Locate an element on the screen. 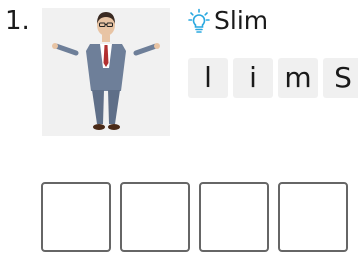  hint-row: Slim is located at coordinates (228, 21).